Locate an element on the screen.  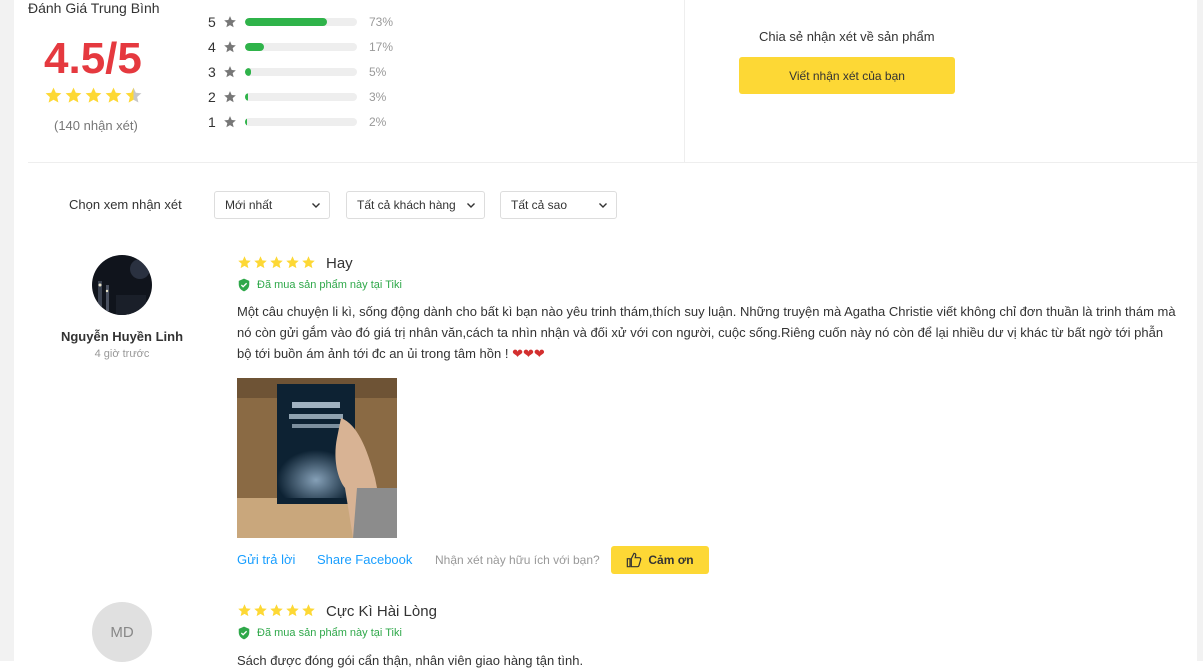
average-rating-title: Đánh Giá Trung Bình is located at coordinates (94, 8).